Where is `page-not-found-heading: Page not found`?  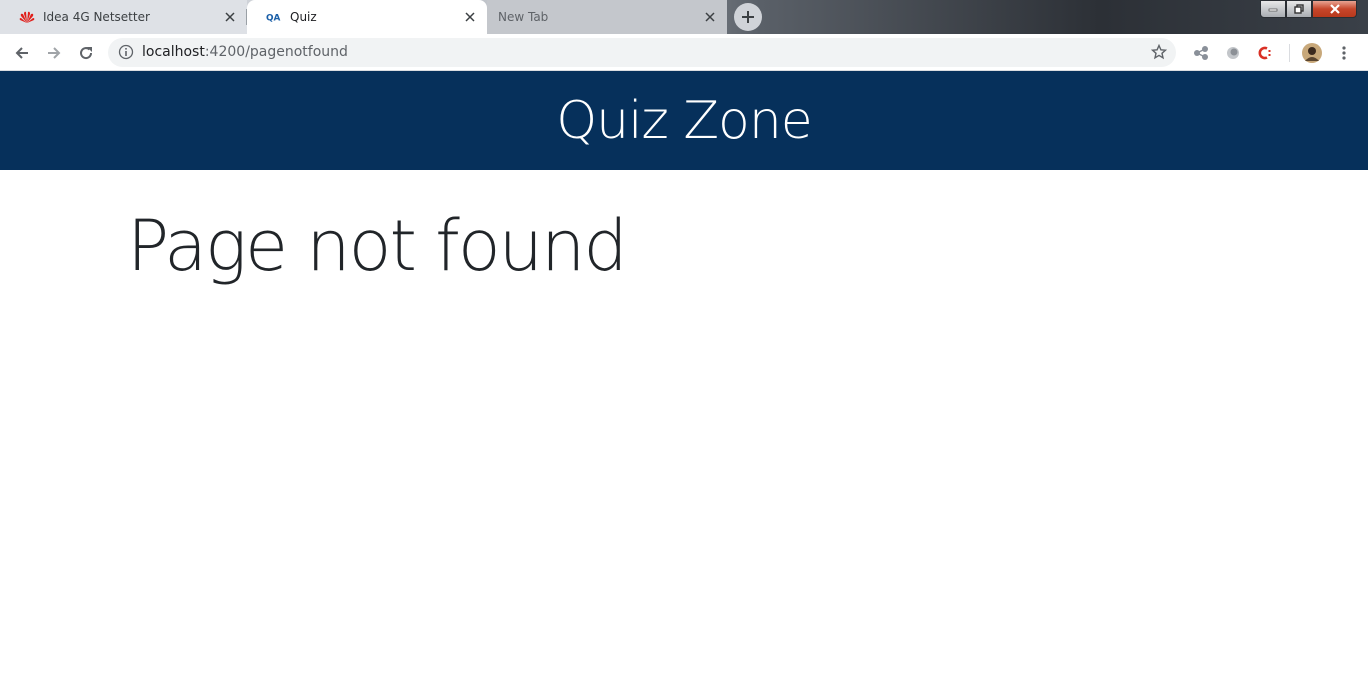 page-not-found-heading: Page not found is located at coordinates (377, 246).